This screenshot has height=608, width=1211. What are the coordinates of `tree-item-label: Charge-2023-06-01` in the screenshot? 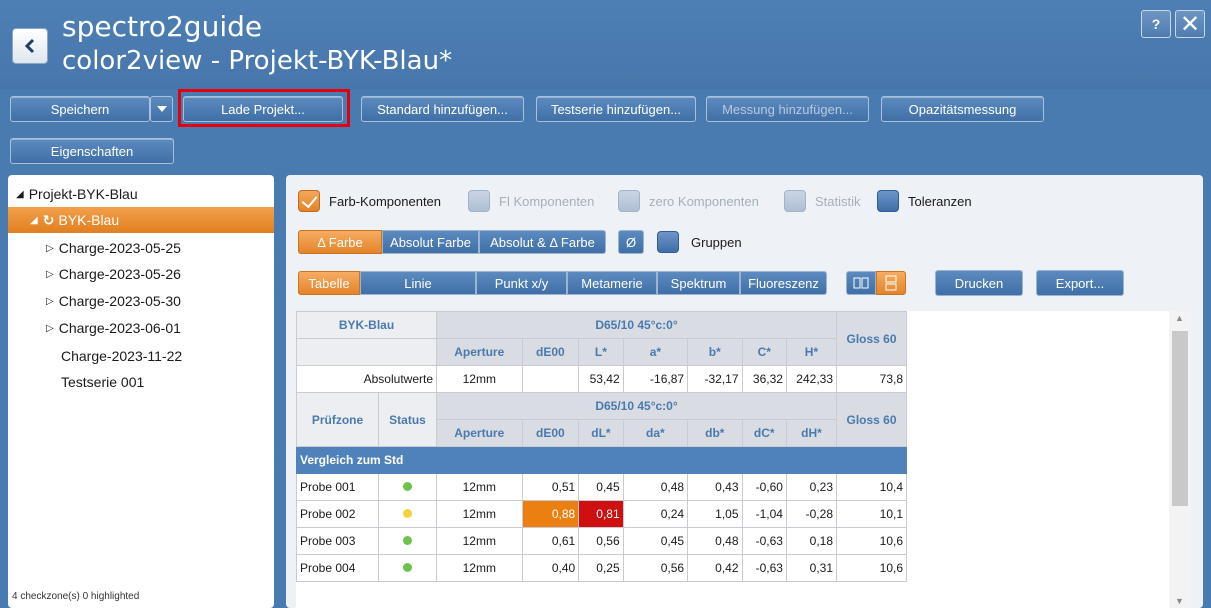 It's located at (119, 328).